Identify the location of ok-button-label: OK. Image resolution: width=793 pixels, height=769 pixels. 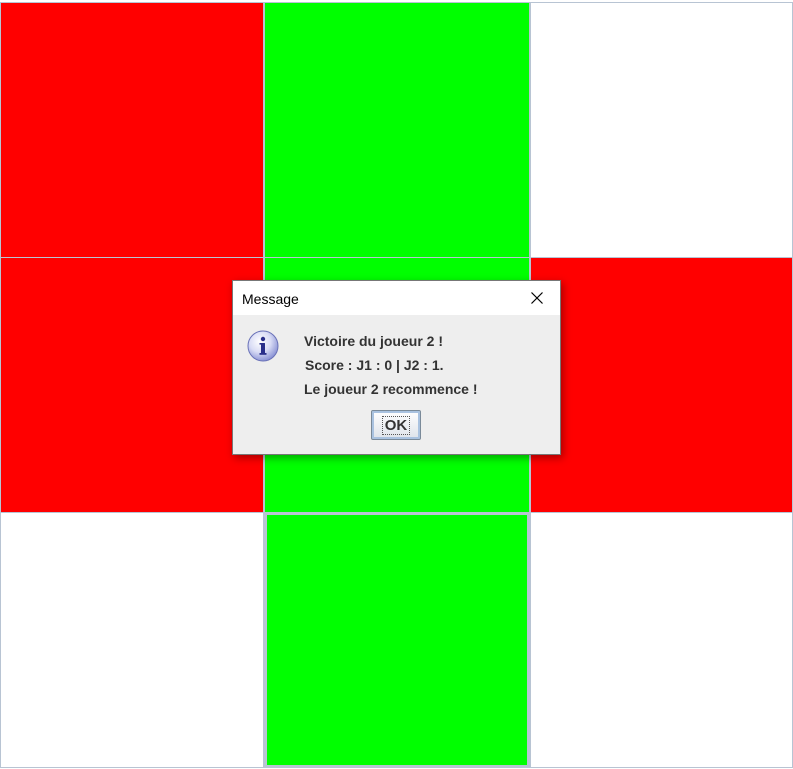
(396, 425).